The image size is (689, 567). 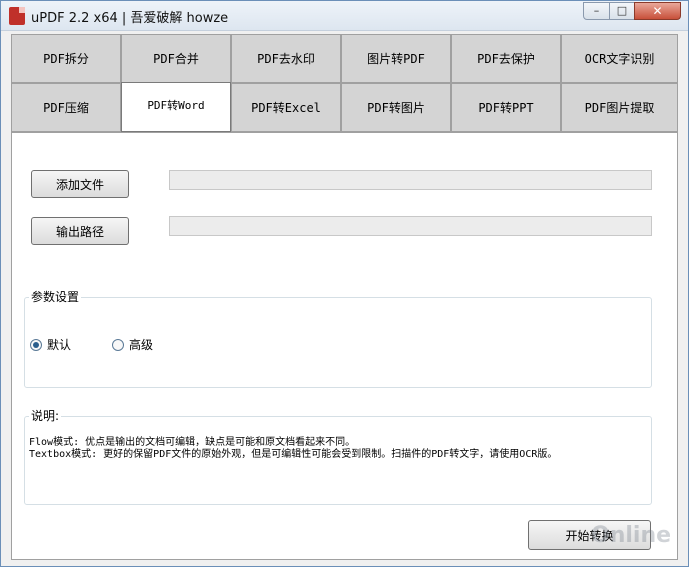 What do you see at coordinates (66, 107) in the screenshot?
I see `tab-pdf-compress: PDF压缩` at bounding box center [66, 107].